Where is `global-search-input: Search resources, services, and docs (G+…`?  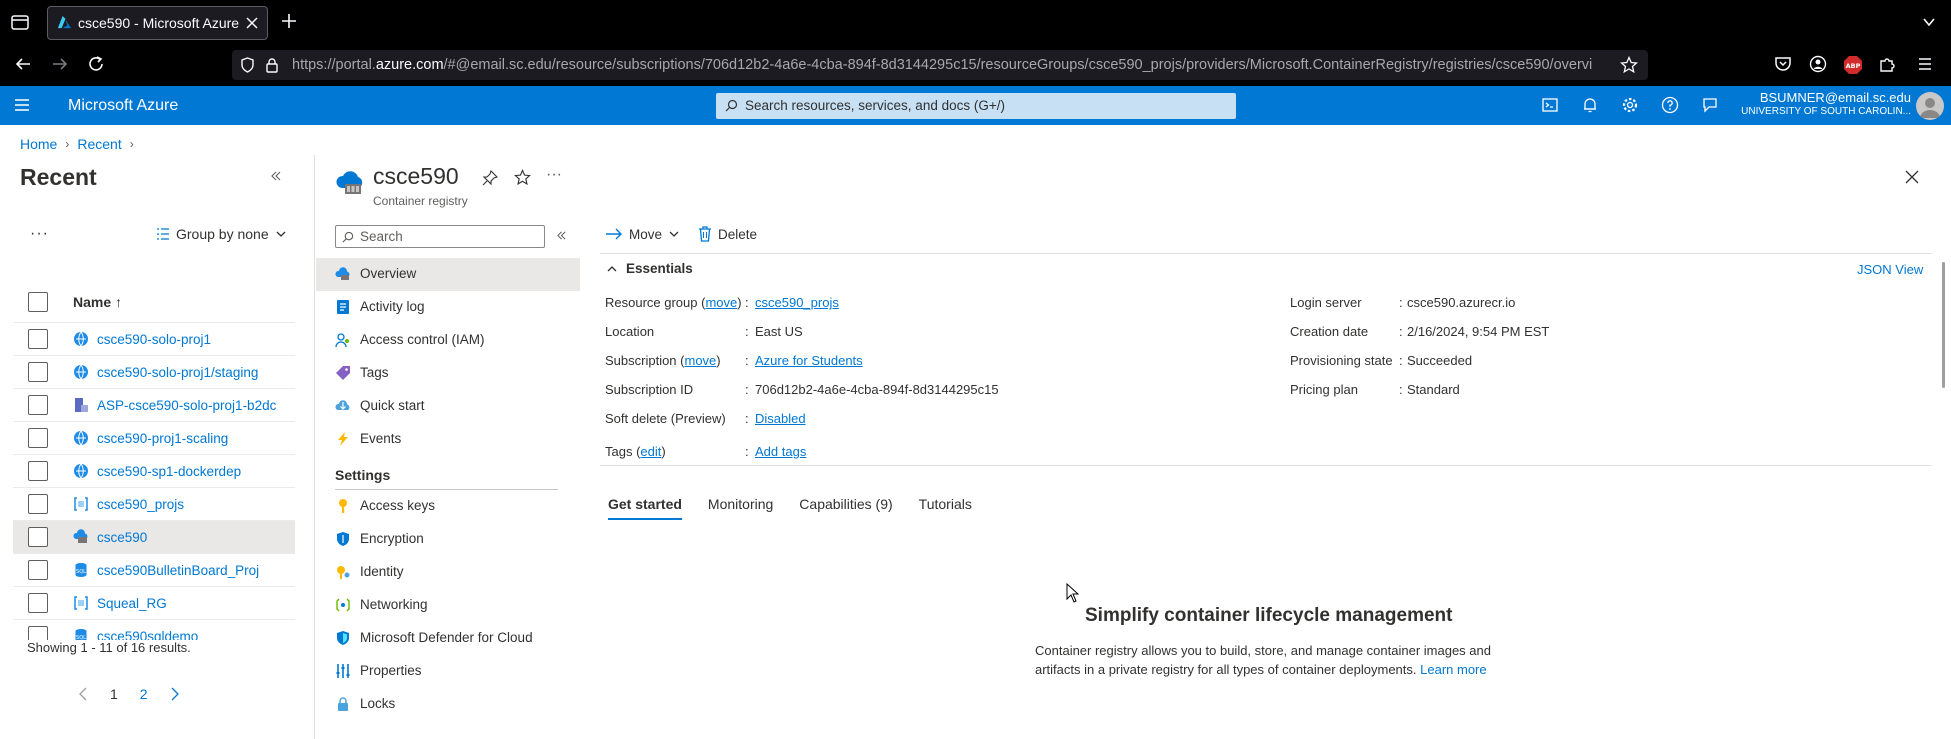
global-search-input: Search resources, services, and docs (G+… is located at coordinates (976, 106).